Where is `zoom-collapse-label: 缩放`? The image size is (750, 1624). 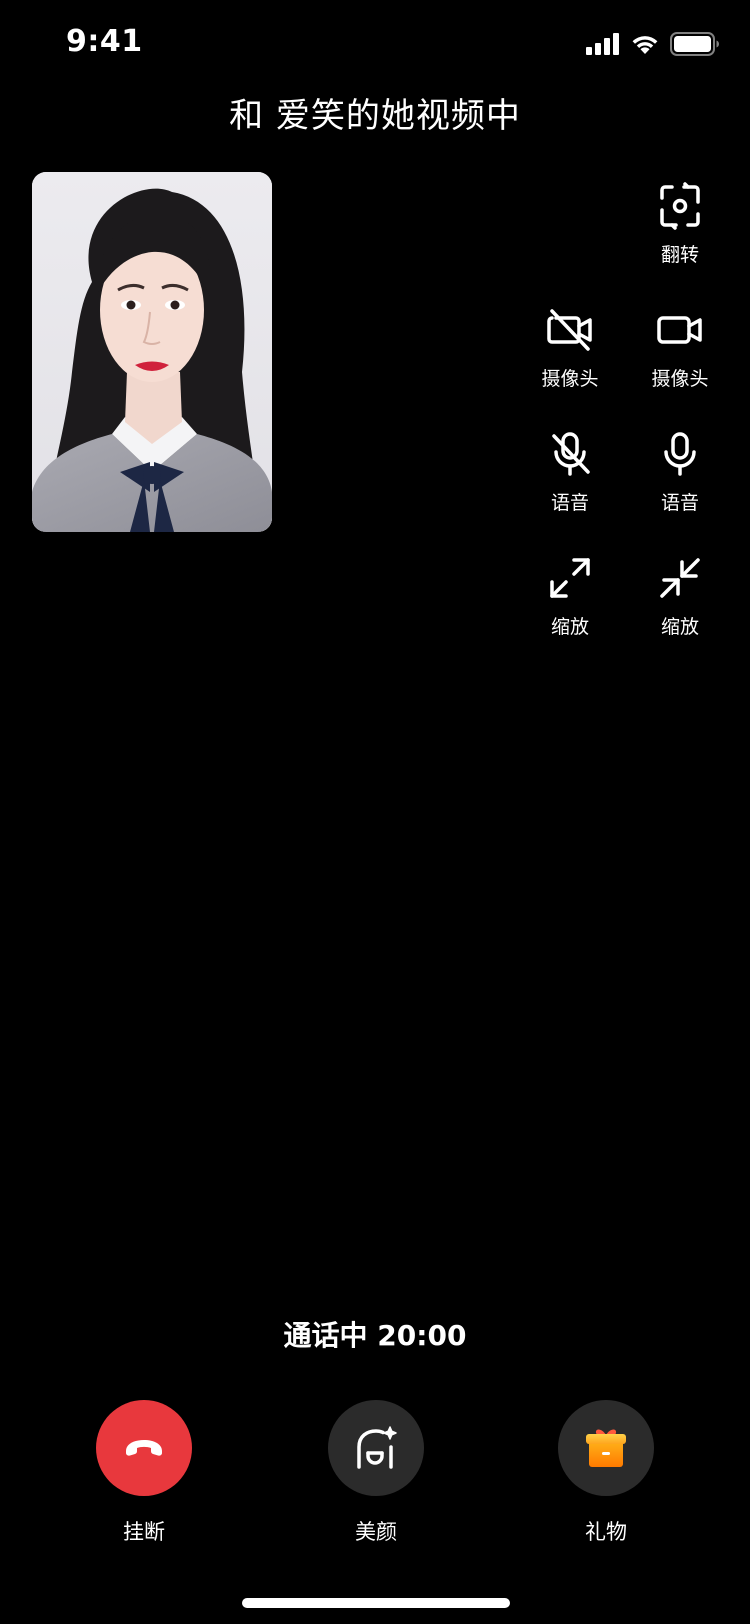
zoom-collapse-label: 缩放 is located at coordinates (679, 627).